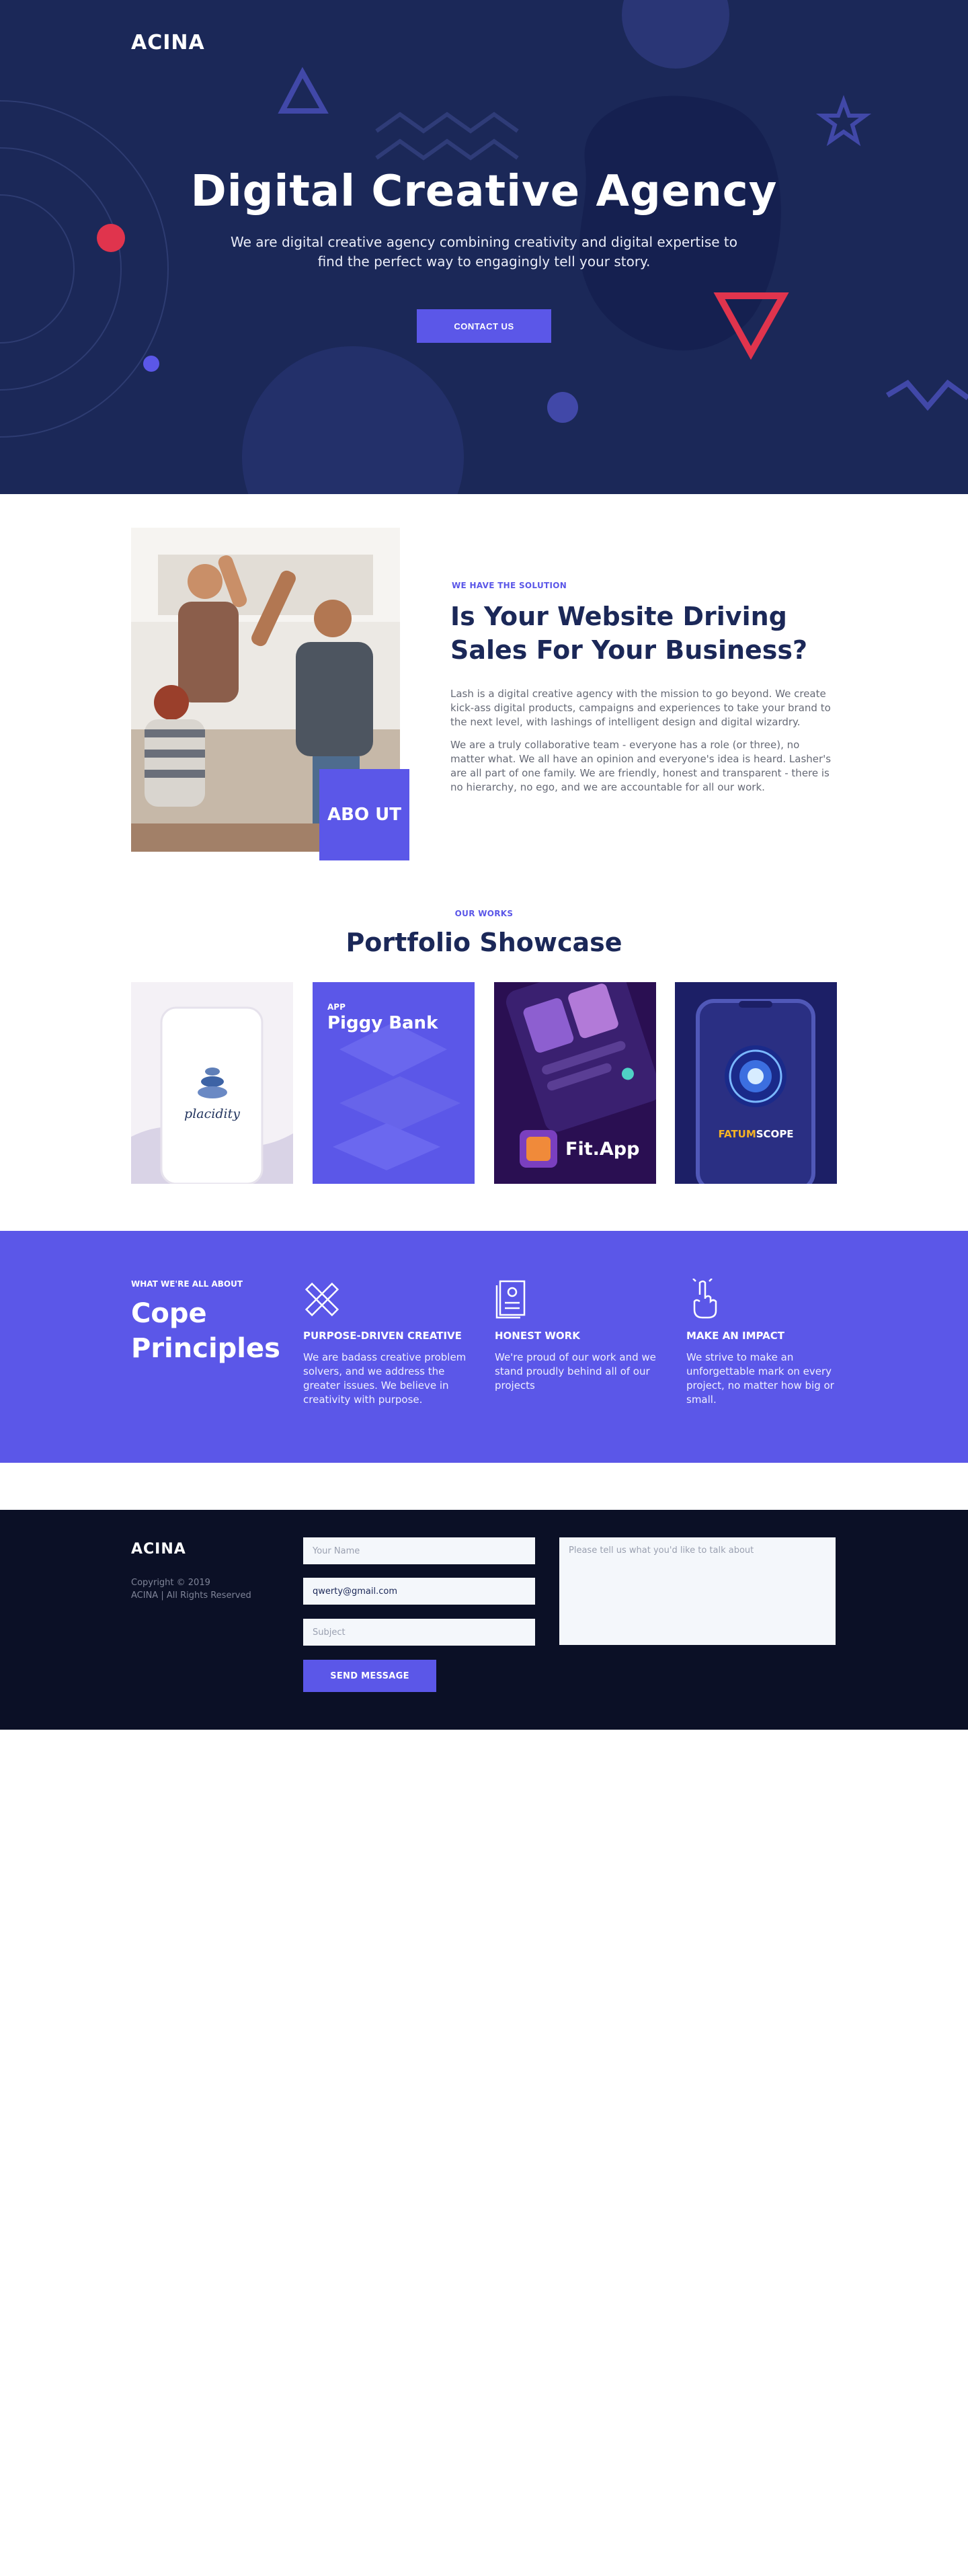  I want to click on document-icon, so click(577, 1299).